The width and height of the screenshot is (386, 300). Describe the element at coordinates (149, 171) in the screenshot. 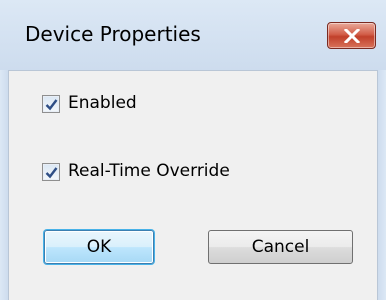

I see `realtime-override-label: Real-Time Override` at that location.